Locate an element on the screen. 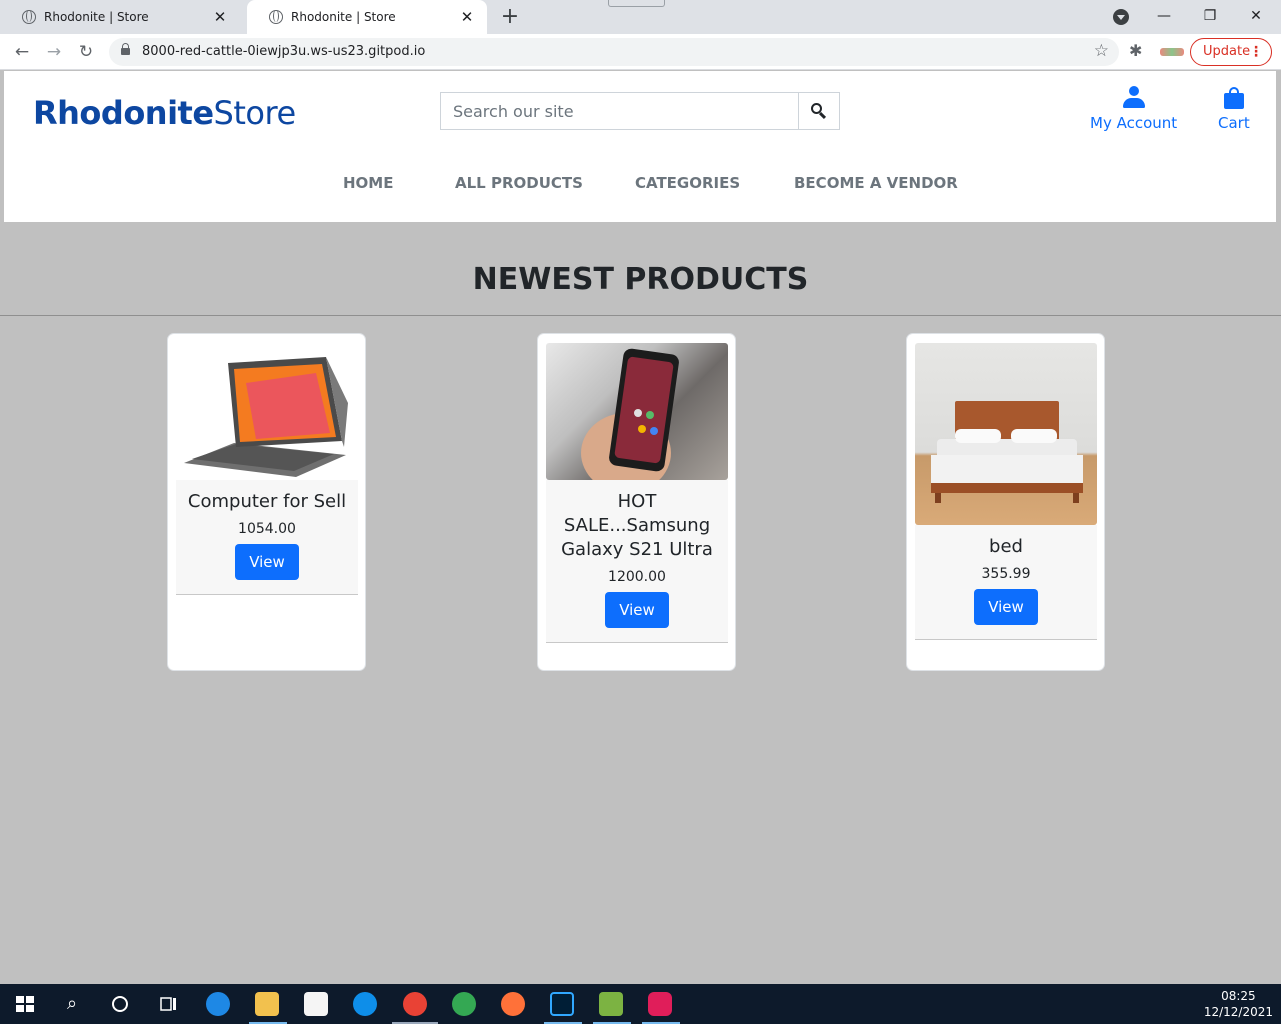 Image resolution: width=1281 pixels, height=1024 pixels. task-view-icon is located at coordinates (168, 1004).